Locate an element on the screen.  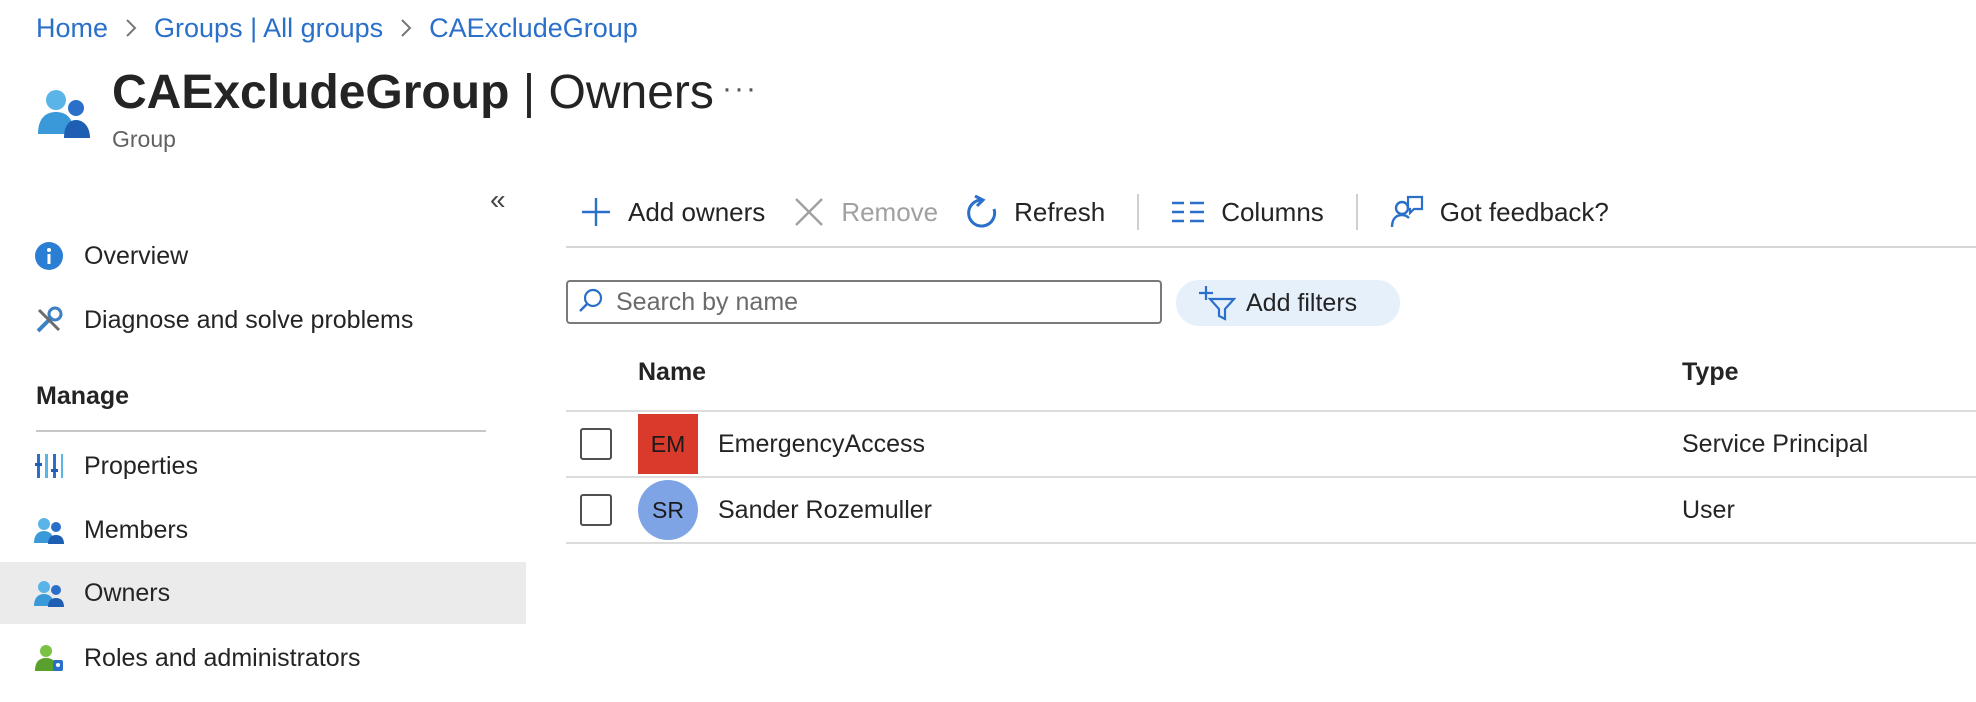
breadcrumb-home: Home is located at coordinates (72, 28).